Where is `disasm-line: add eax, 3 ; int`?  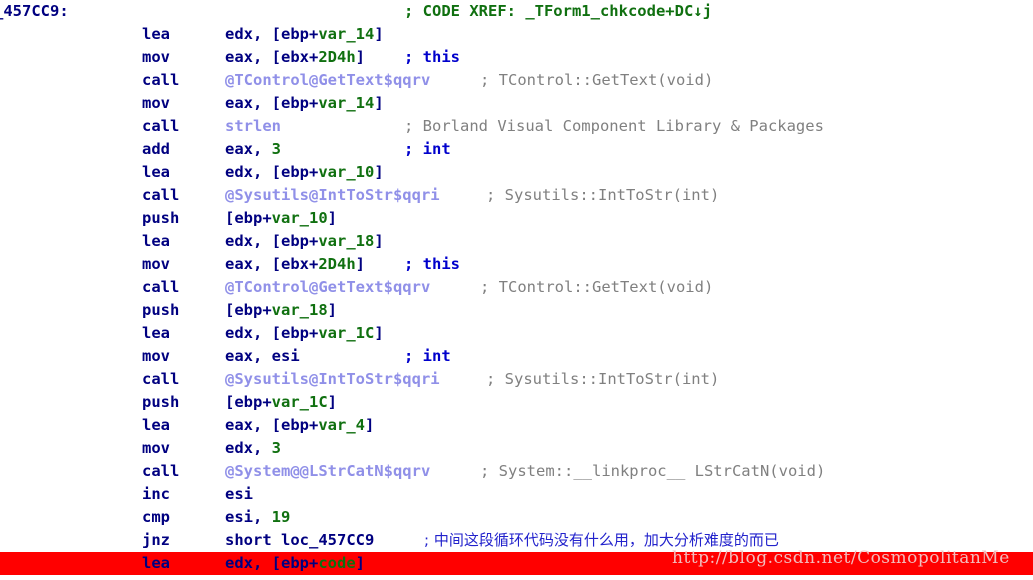 disasm-line: add eax, 3 ; int is located at coordinates (516, 149).